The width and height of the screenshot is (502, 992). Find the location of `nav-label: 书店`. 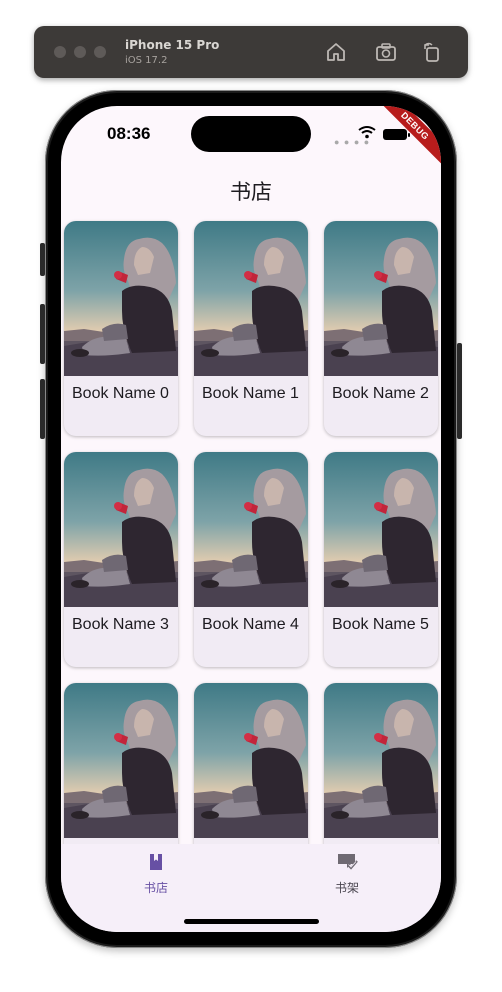

nav-label: 书店 is located at coordinates (155, 888).